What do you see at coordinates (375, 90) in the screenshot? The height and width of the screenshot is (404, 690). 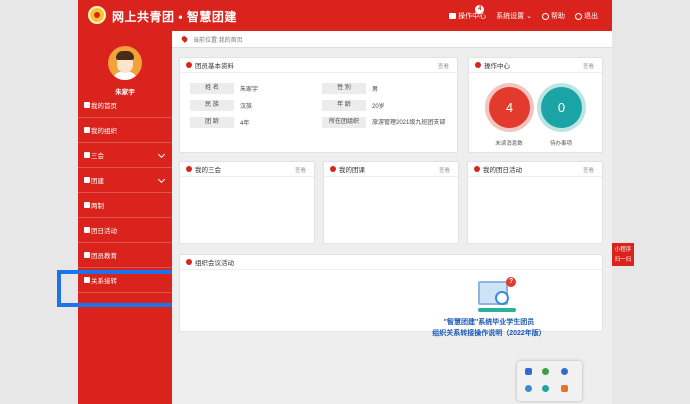 I see `field-value: 男` at bounding box center [375, 90].